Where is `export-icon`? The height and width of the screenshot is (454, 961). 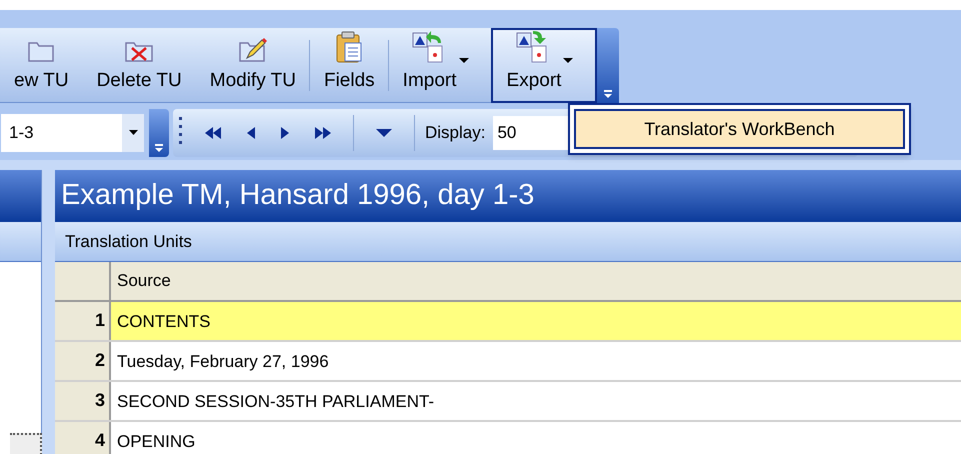
export-icon is located at coordinates (531, 45).